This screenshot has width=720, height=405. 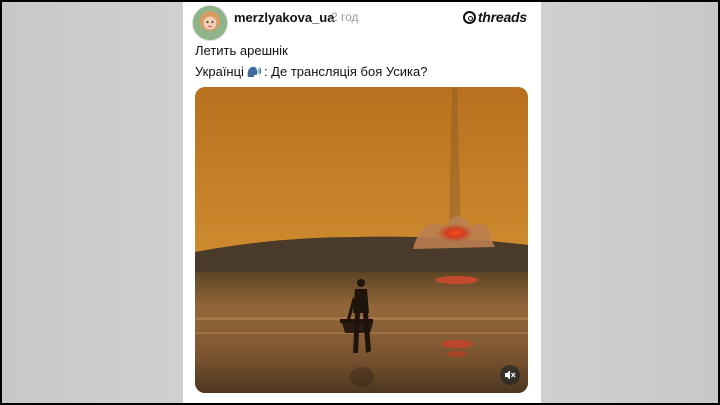 I want to click on post-text-prefix: Українці, so click(x=219, y=71).